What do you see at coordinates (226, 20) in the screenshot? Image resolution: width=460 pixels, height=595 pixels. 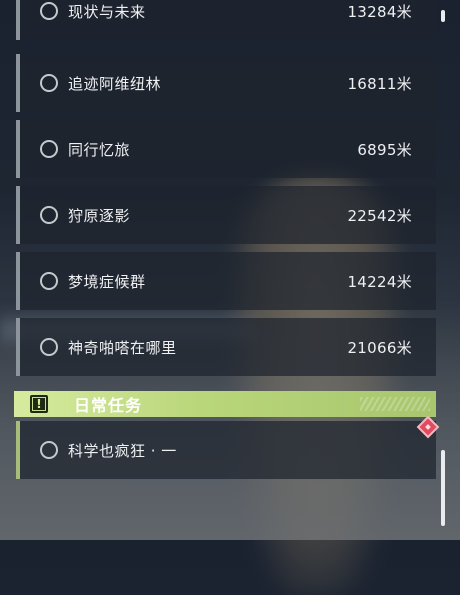 I see `mission-item: 现状与未来 13284米` at bounding box center [226, 20].